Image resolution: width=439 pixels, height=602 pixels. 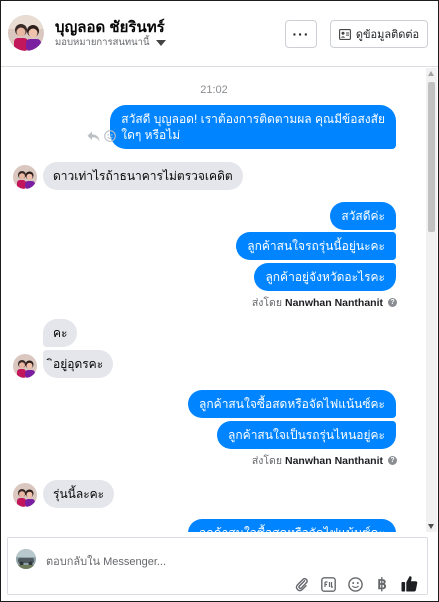 I want to click on message-timestamp: 21:02, so click(x=214, y=90).